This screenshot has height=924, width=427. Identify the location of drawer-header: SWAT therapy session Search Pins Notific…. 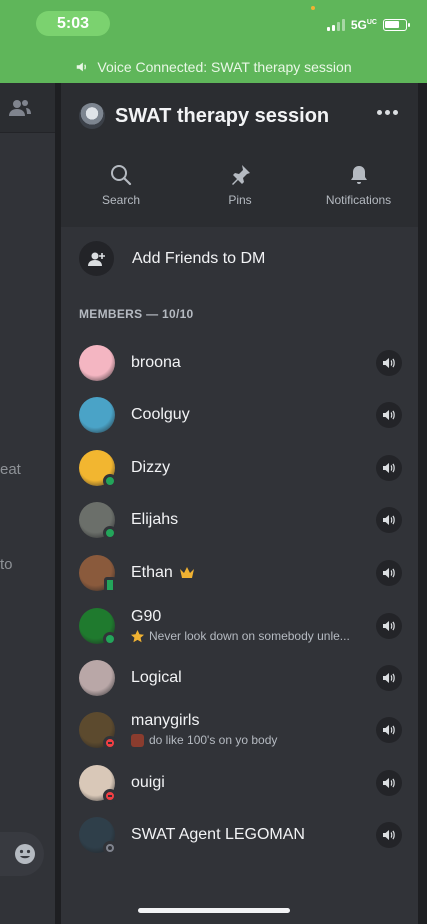
(239, 155).